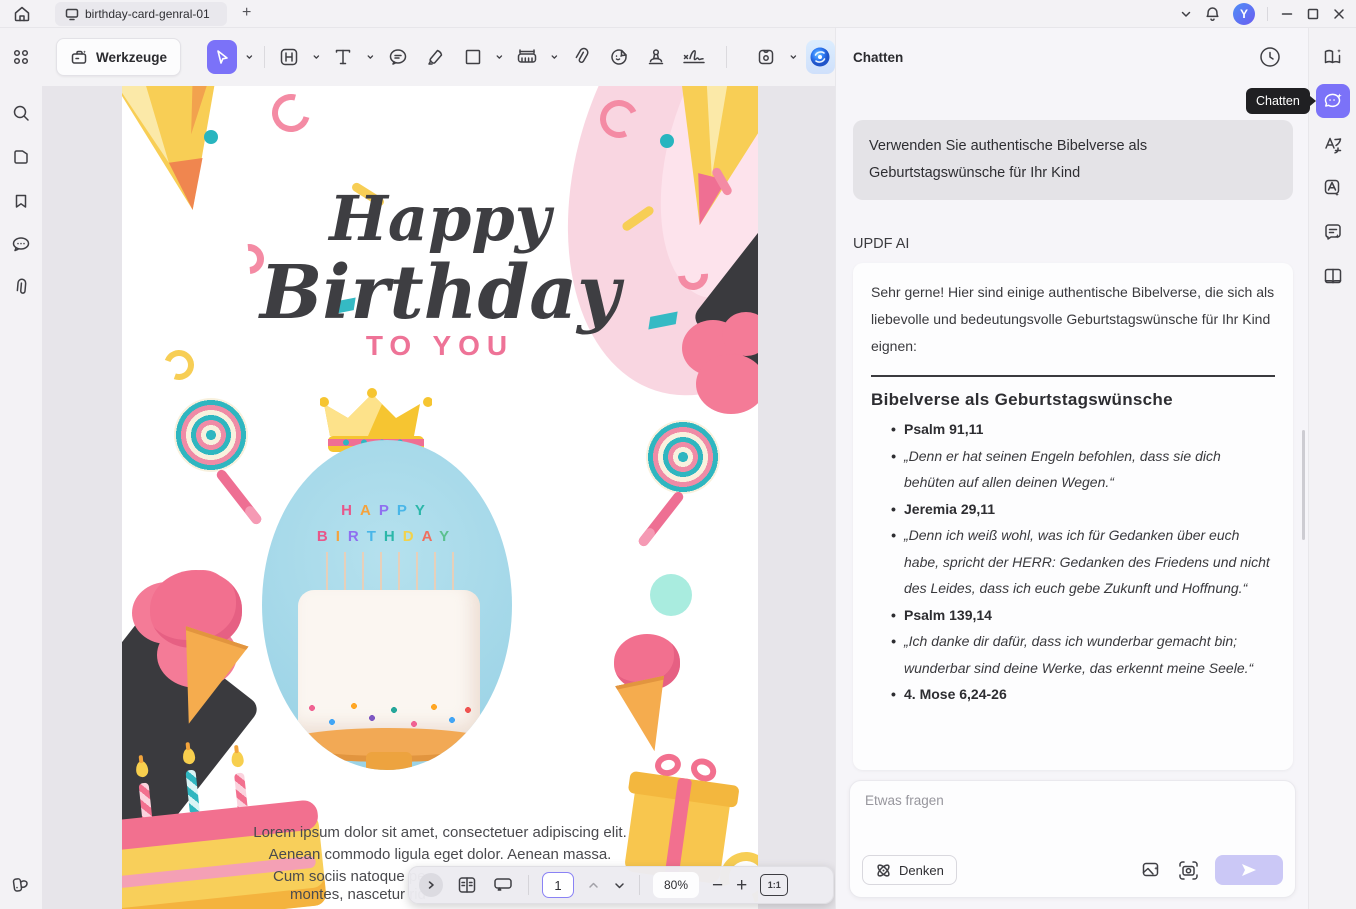 The image size is (1356, 909). I want to click on titlebar: birthday-card-genral-01 + Y, so click(678, 14).